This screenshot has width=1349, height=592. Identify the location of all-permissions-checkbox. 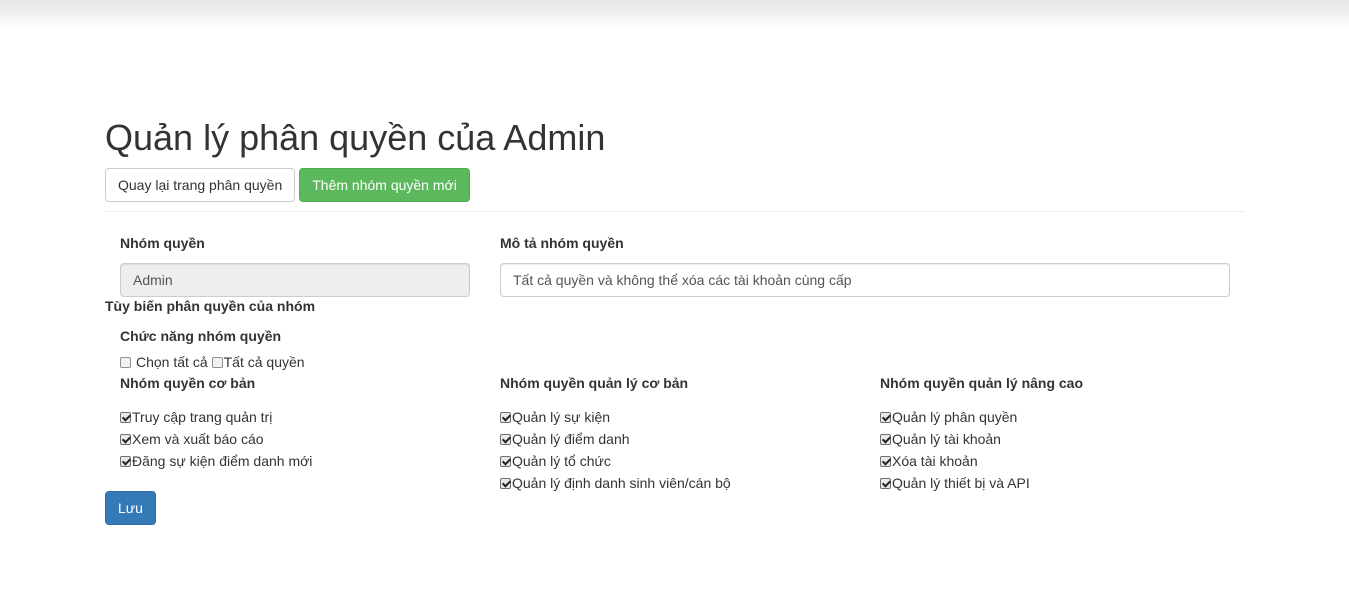
(217, 362).